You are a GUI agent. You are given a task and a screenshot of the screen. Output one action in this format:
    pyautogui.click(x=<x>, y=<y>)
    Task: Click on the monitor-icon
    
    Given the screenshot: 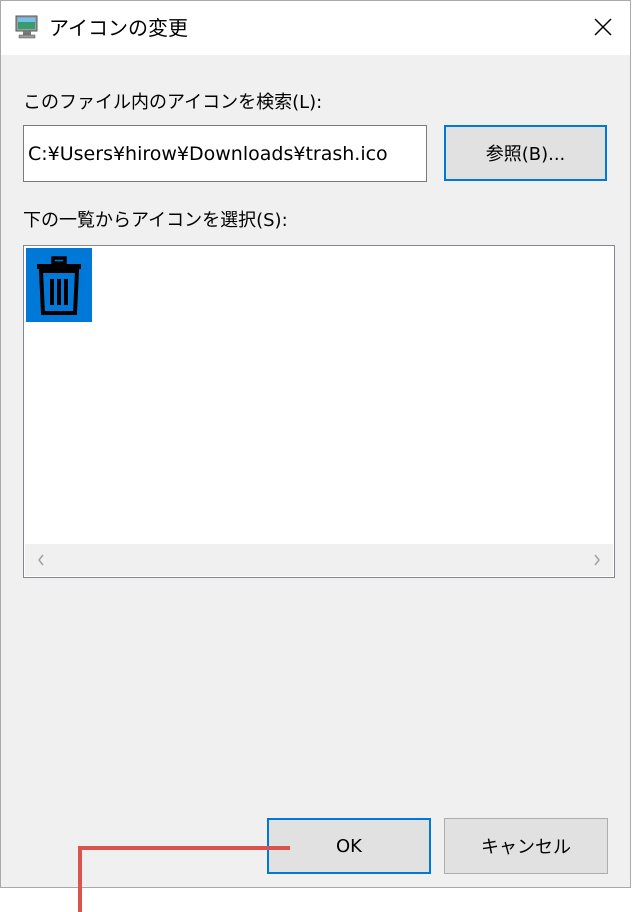 What is the action you would take?
    pyautogui.click(x=27, y=27)
    